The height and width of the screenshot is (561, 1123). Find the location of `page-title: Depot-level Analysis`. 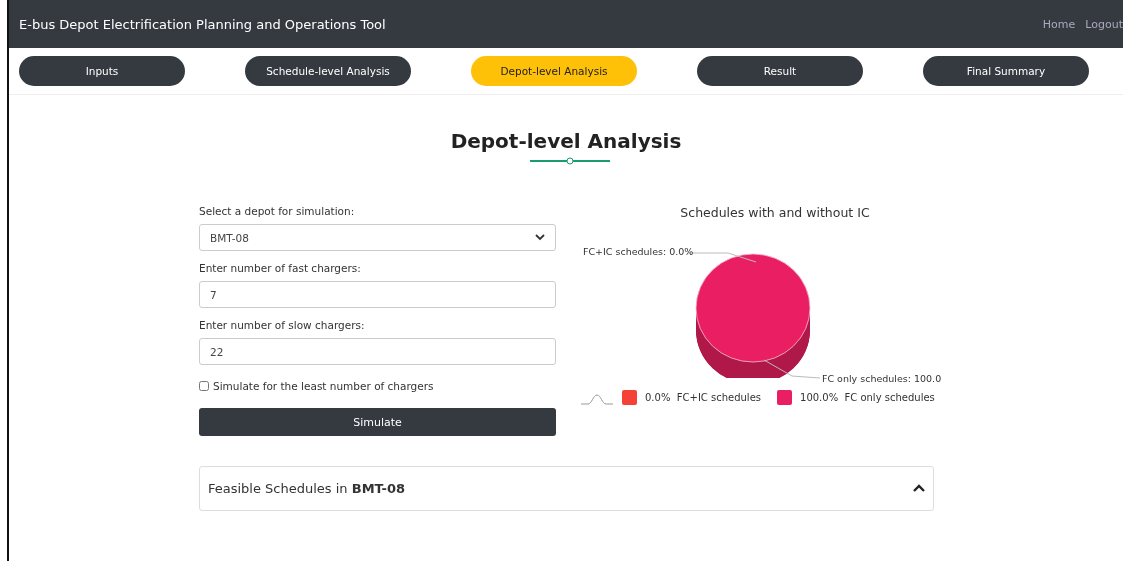

page-title: Depot-level Analysis is located at coordinates (566, 141).